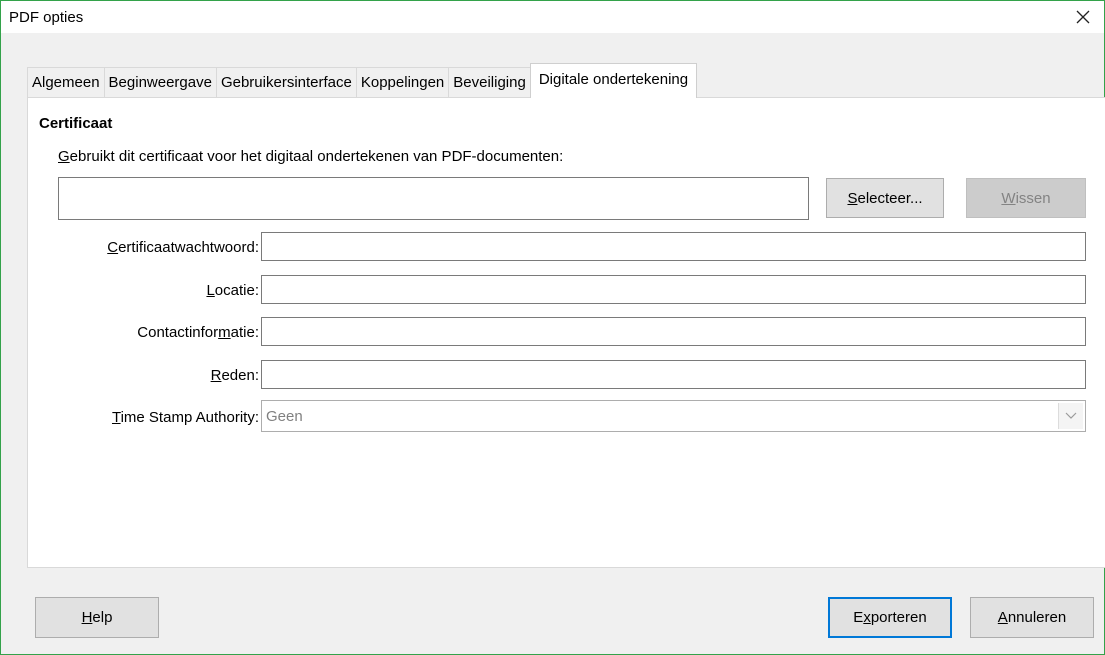 This screenshot has width=1105, height=655. Describe the element at coordinates (673, 374) in the screenshot. I see `reason-field` at that location.